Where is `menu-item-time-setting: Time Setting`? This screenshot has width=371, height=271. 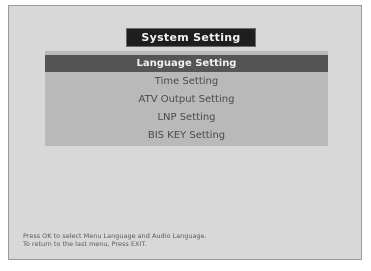
menu-item-time-setting: Time Setting is located at coordinates (186, 81).